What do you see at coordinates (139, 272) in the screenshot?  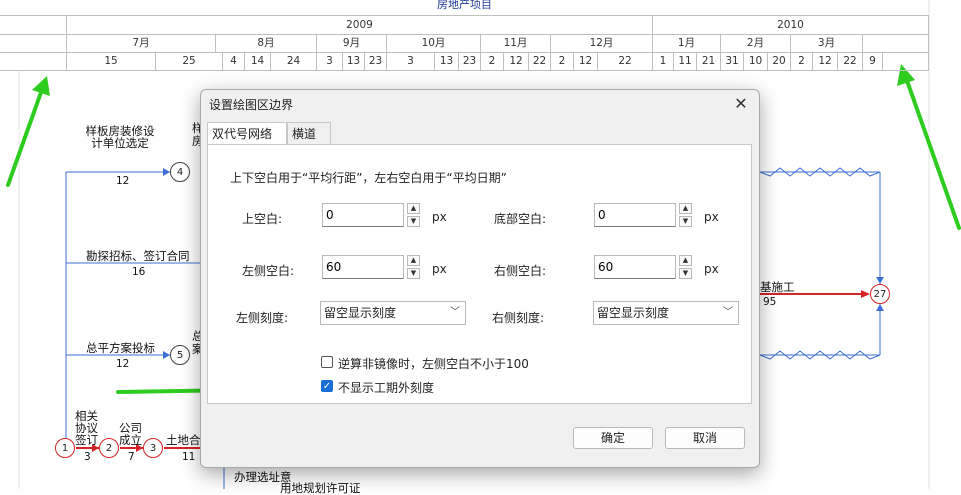 I see `activity-duration: 16` at bounding box center [139, 272].